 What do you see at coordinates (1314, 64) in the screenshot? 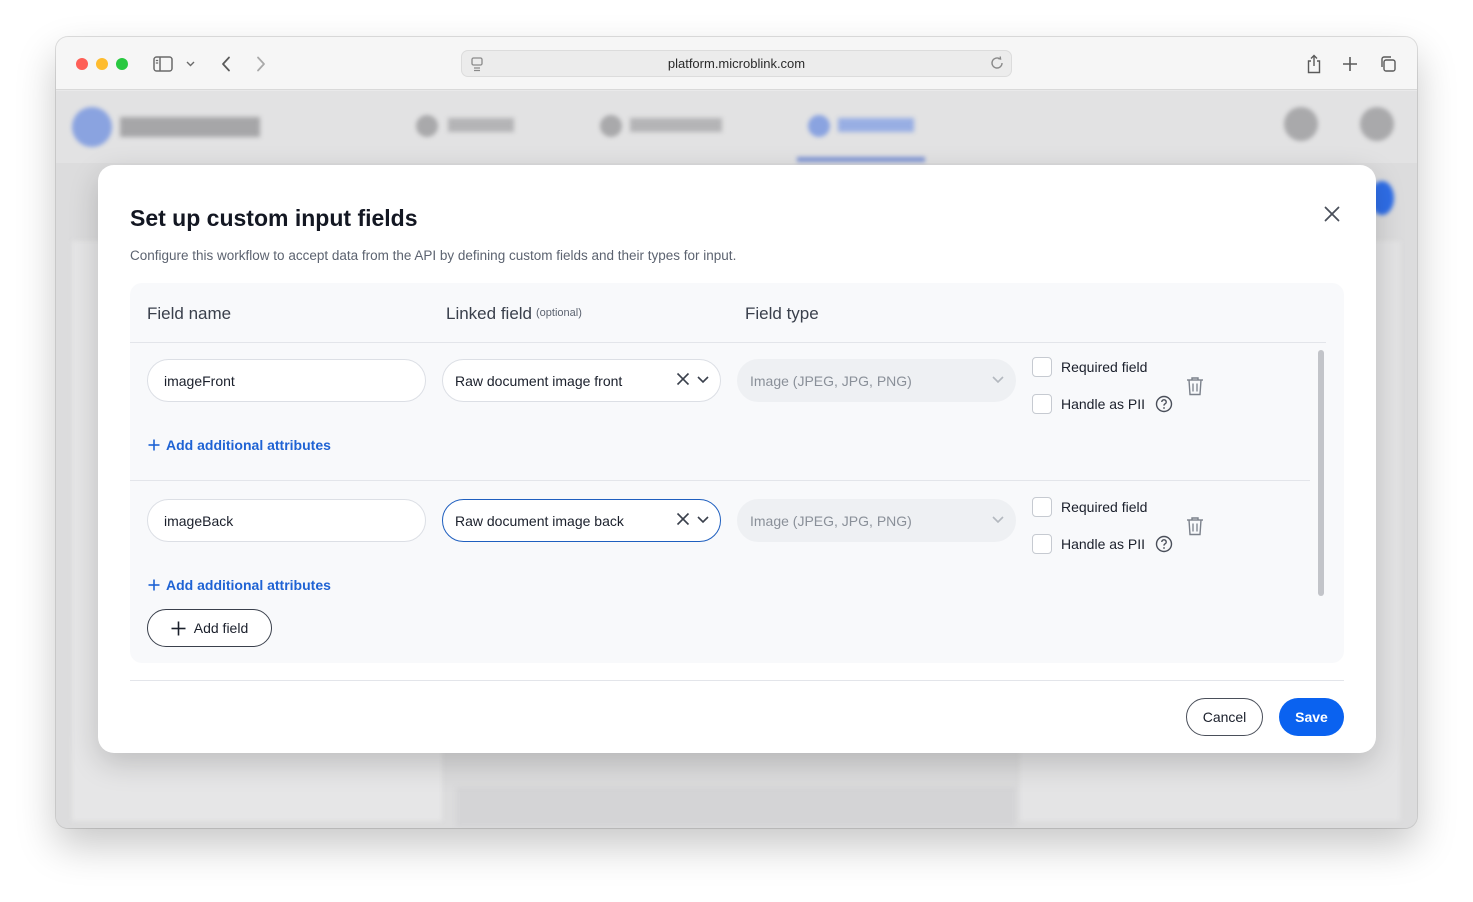
I see `share-icon` at bounding box center [1314, 64].